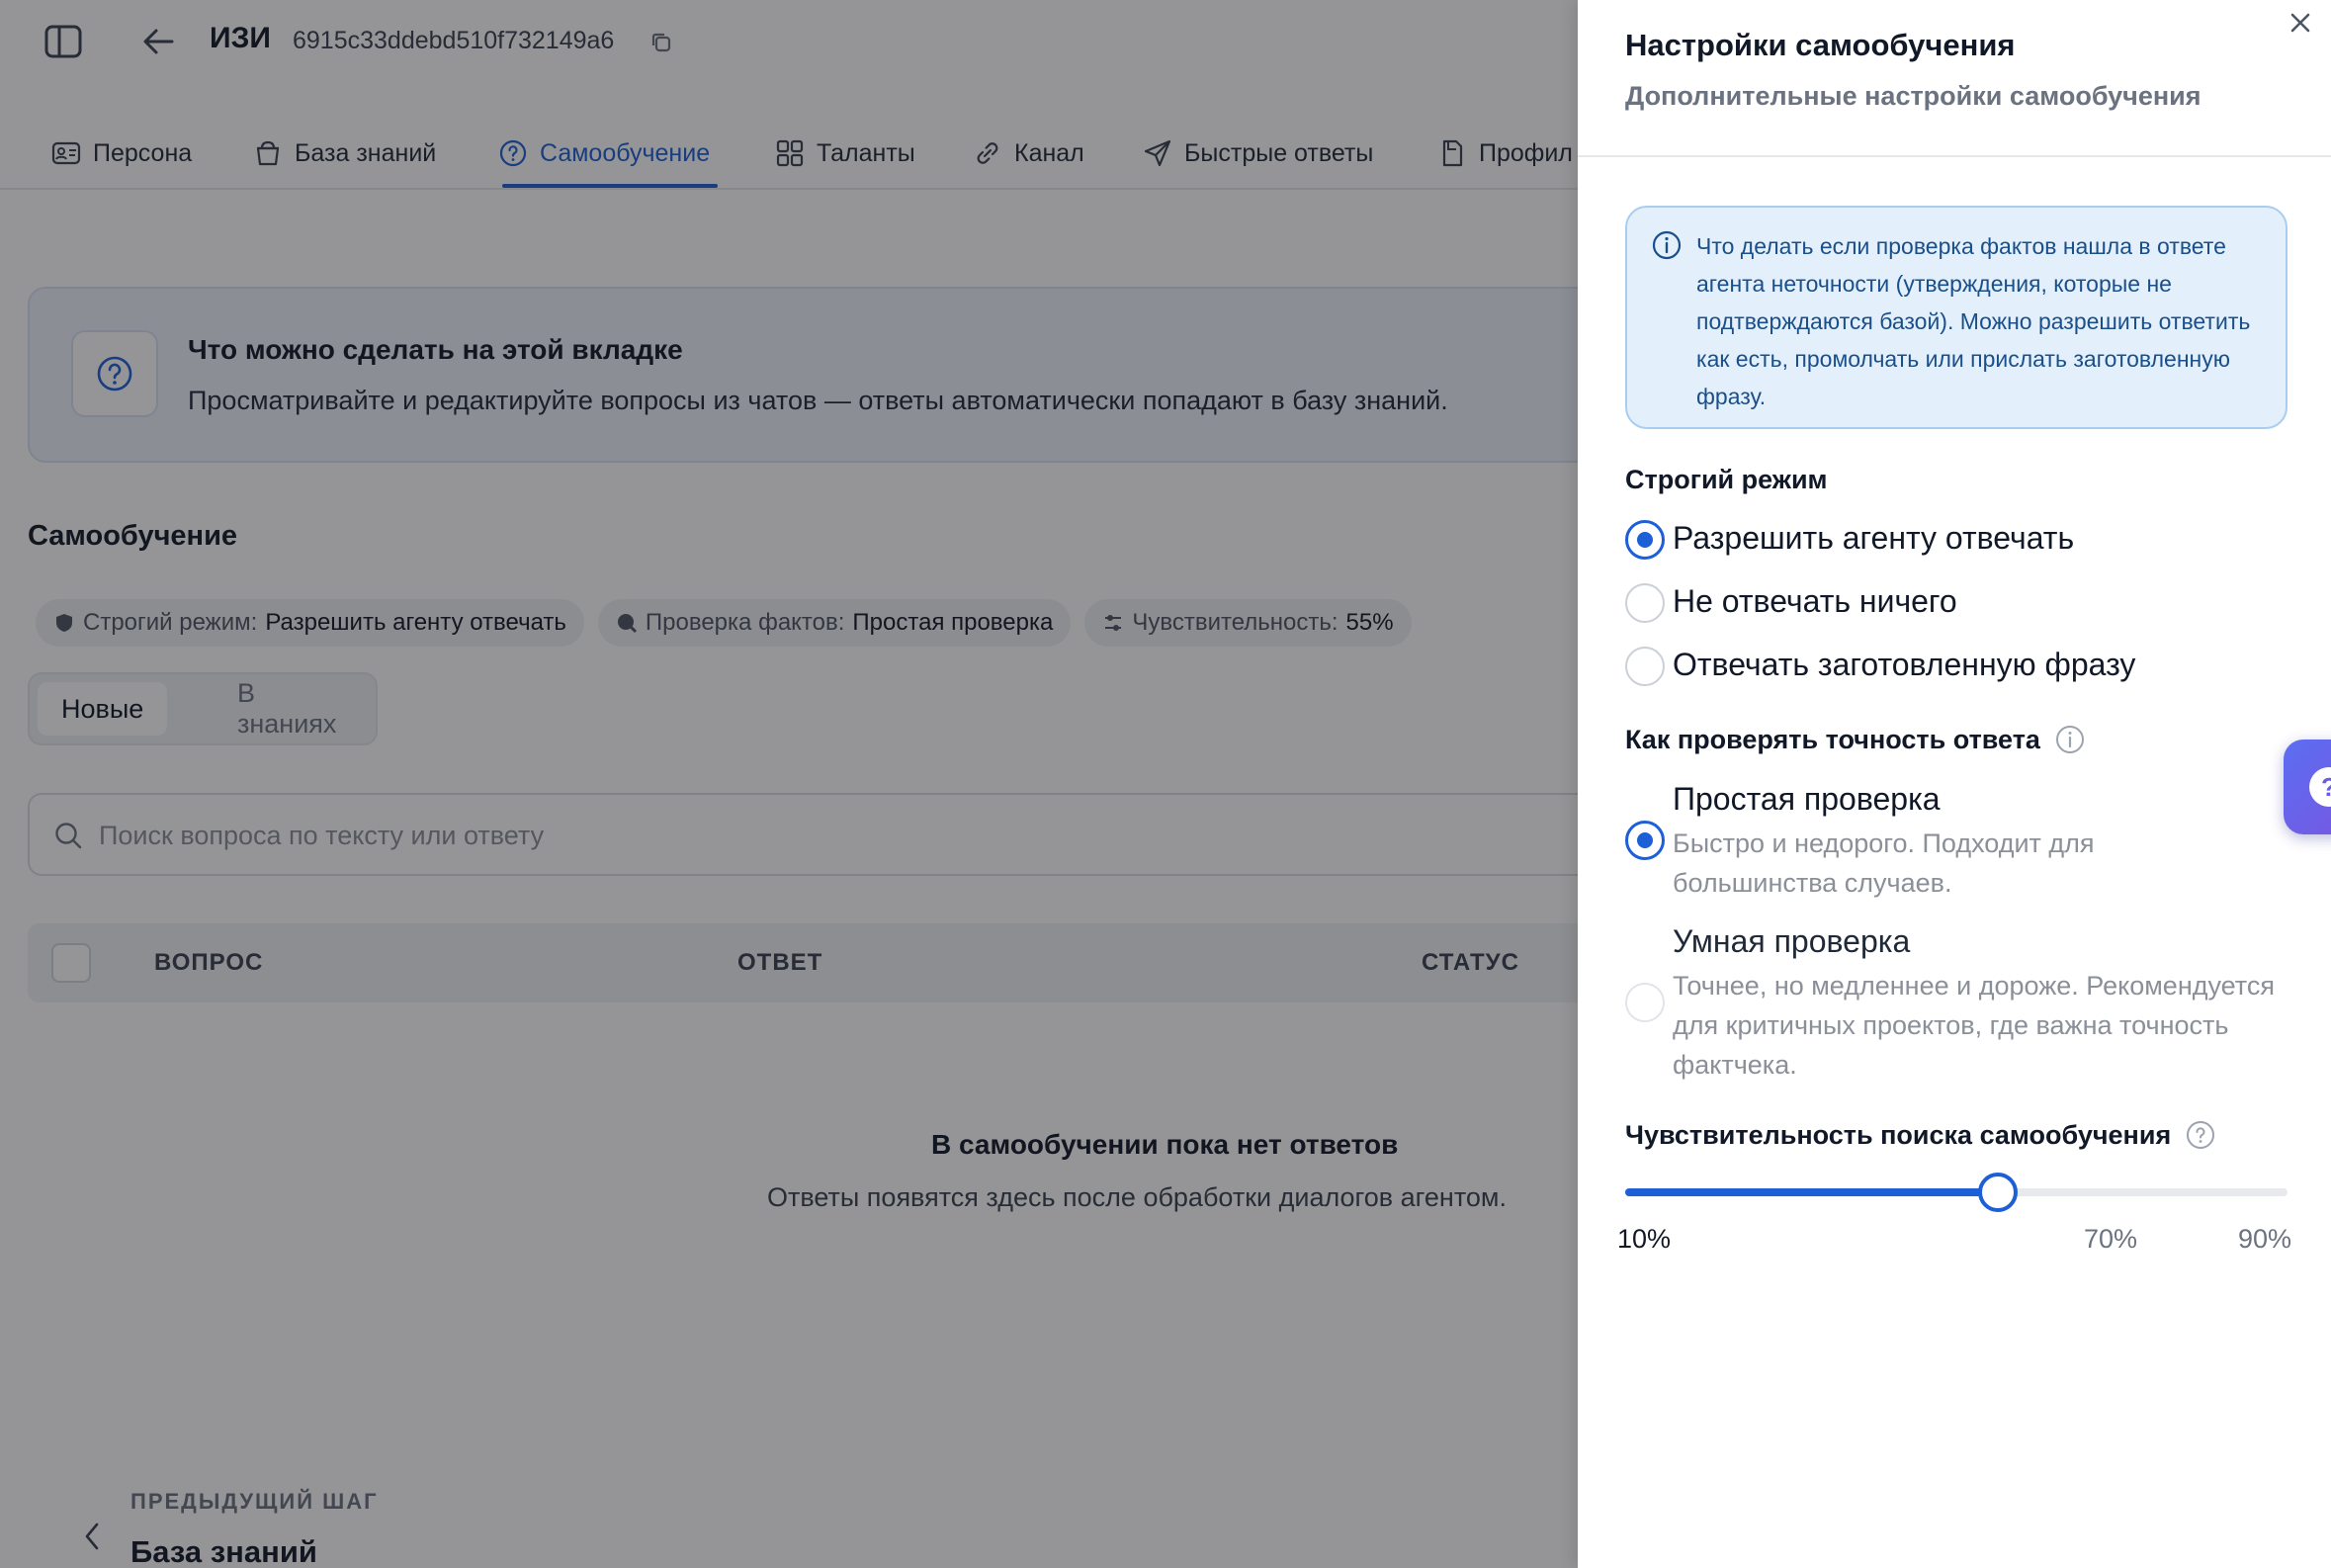  I want to click on sensitivity-title-text: Чувствительность поиска самообучения, so click(1898, 1135).